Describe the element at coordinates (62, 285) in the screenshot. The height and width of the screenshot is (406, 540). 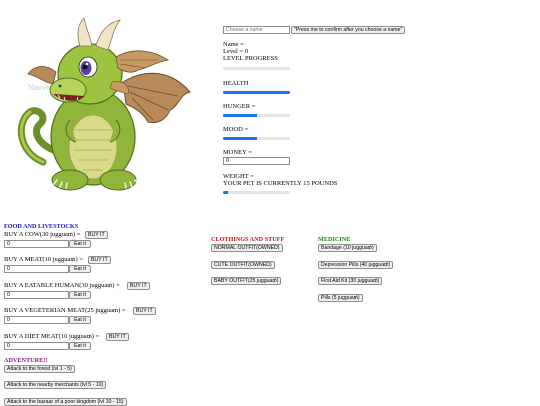
I see `food-item-label: BUY A EATABLE HUMAN(30 juggua₥) =` at that location.